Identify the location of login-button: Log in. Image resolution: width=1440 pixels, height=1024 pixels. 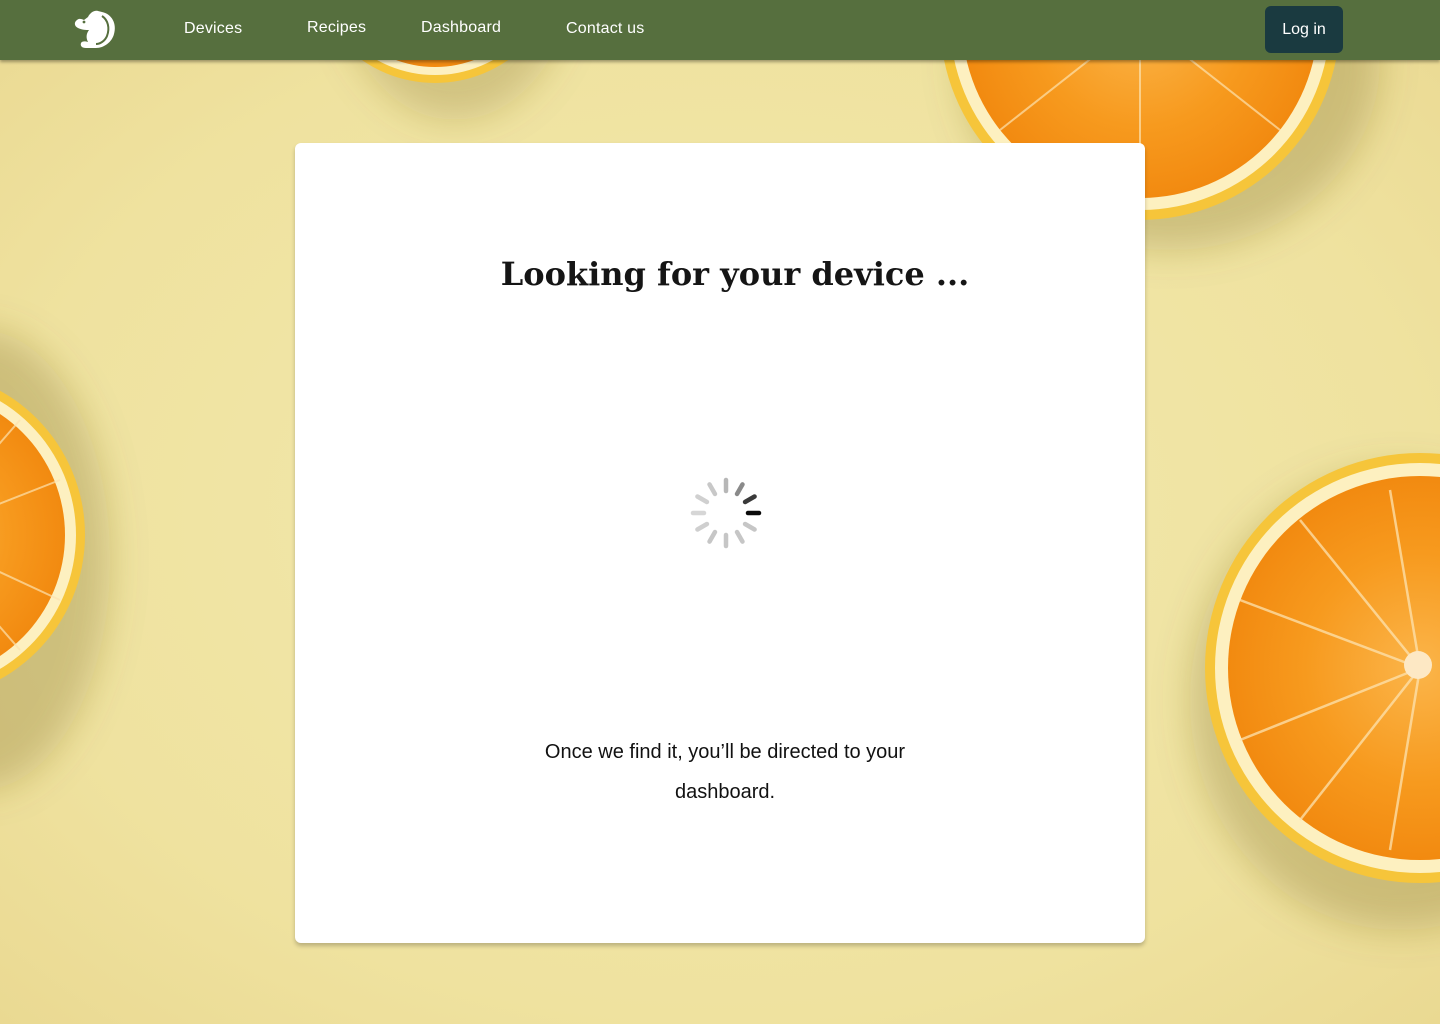
(1304, 29).